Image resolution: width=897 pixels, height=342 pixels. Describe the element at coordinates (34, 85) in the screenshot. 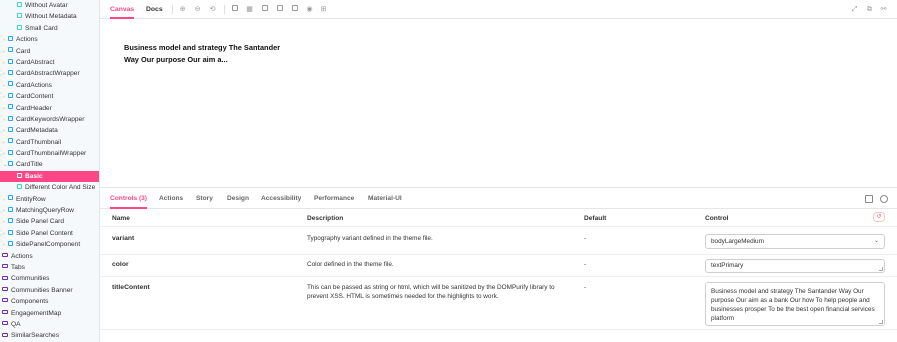

I see `sidebar-item-label: CardActions` at that location.